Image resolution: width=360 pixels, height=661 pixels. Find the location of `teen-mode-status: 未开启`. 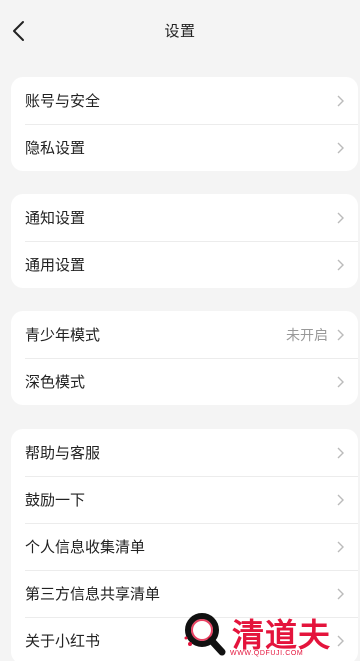

teen-mode-status: 未开启 is located at coordinates (307, 335).